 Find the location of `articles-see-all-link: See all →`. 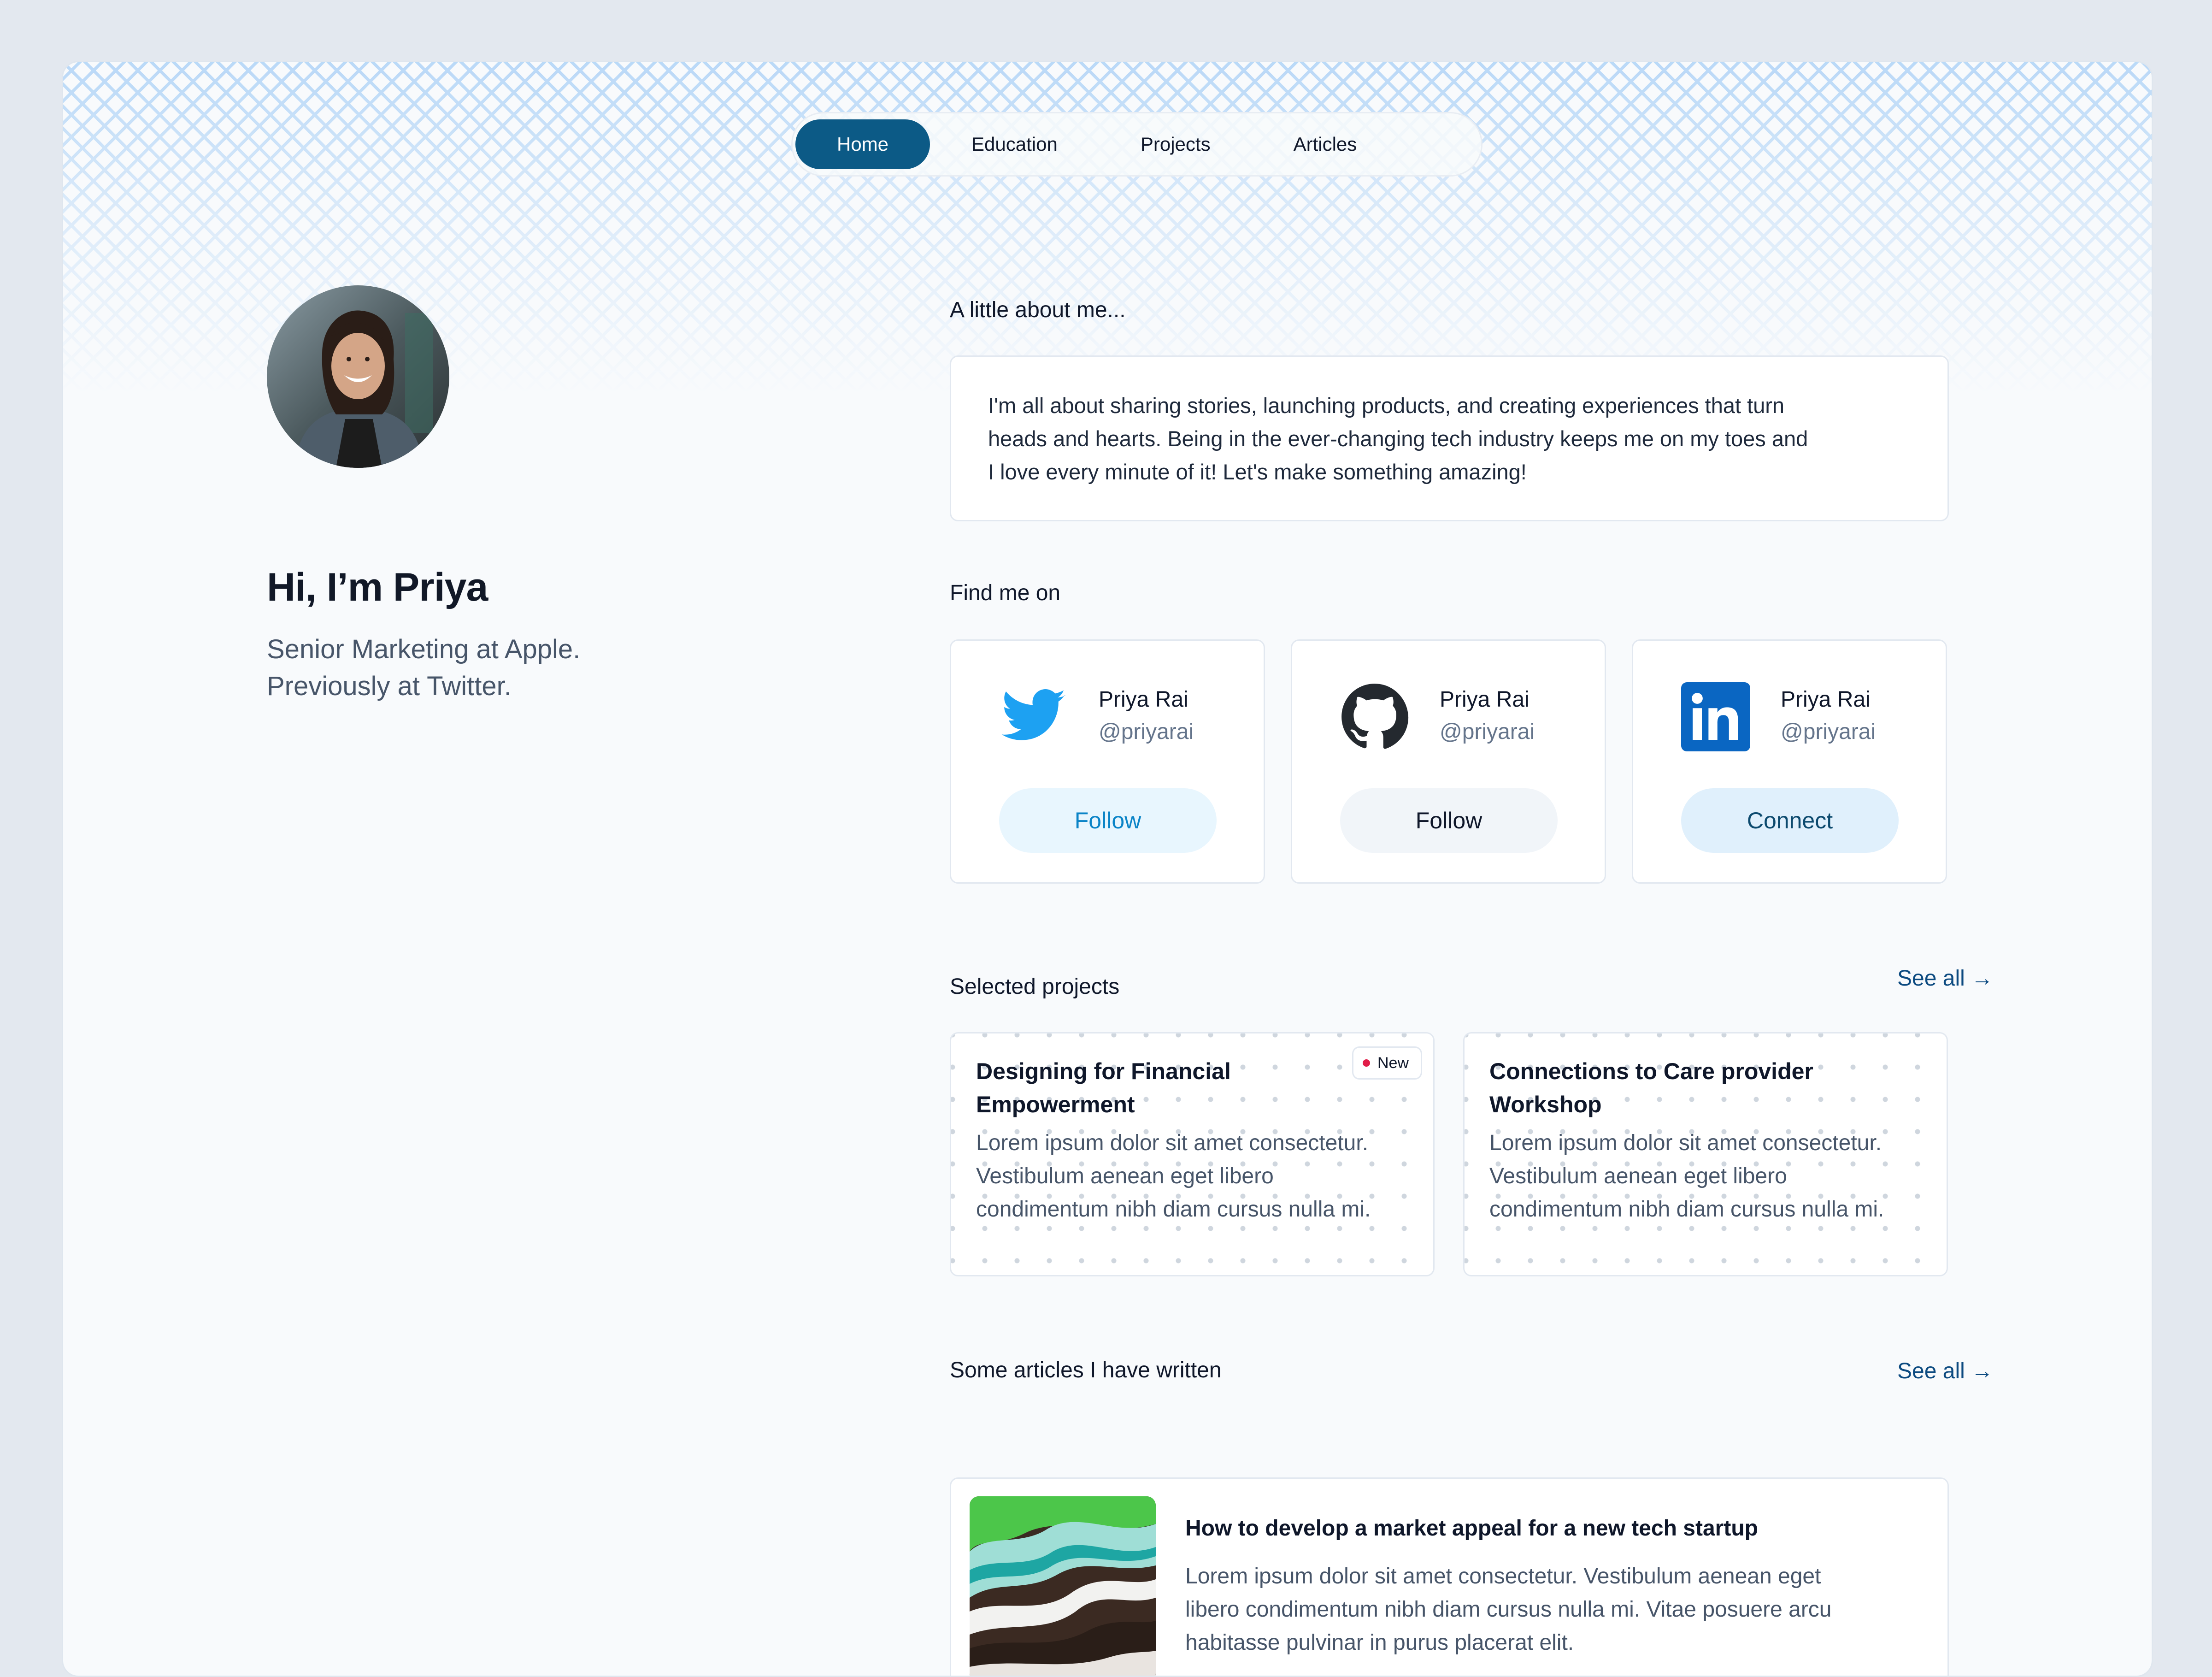

articles-see-all-link: See all → is located at coordinates (1945, 1371).